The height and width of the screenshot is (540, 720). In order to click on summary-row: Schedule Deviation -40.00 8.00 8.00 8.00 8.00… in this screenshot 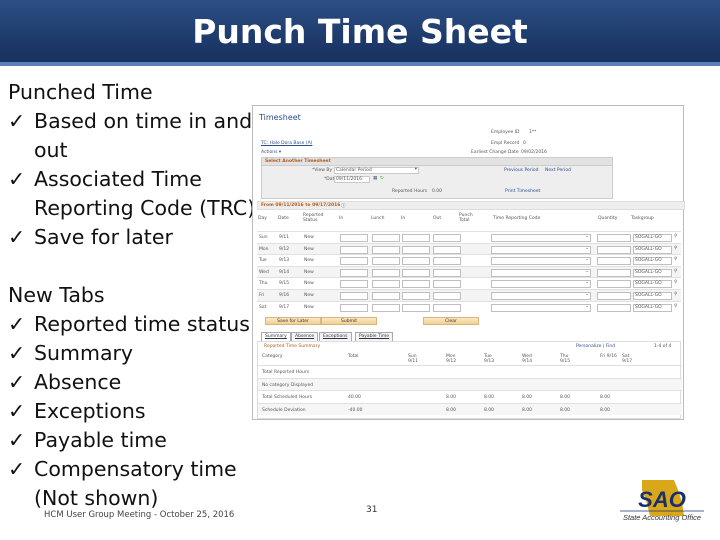, I will do `click(470, 408)`.